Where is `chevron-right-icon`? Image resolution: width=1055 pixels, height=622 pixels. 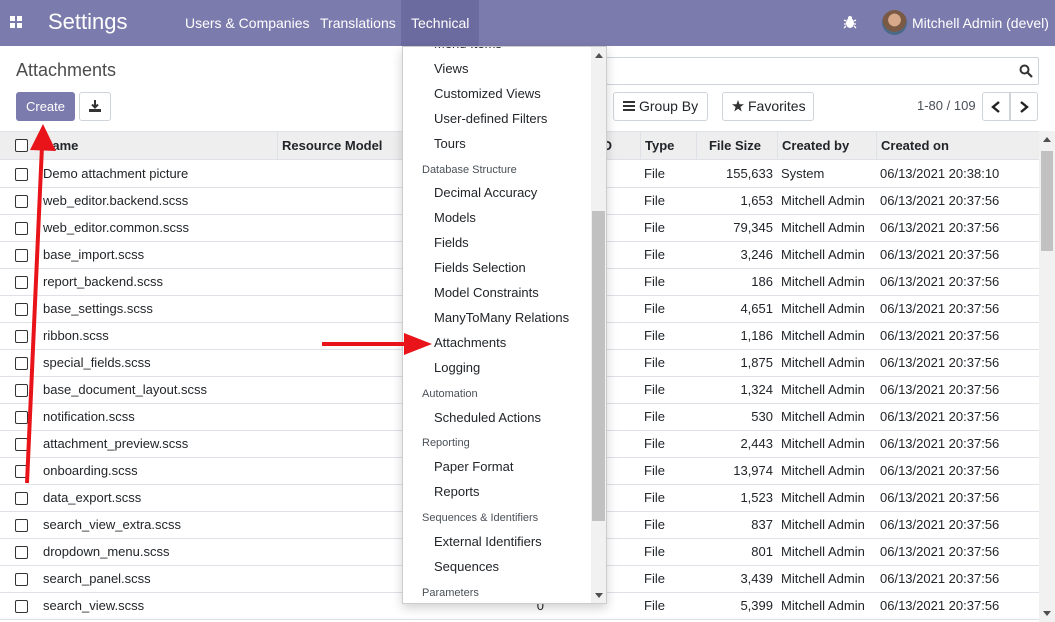 chevron-right-icon is located at coordinates (1024, 107).